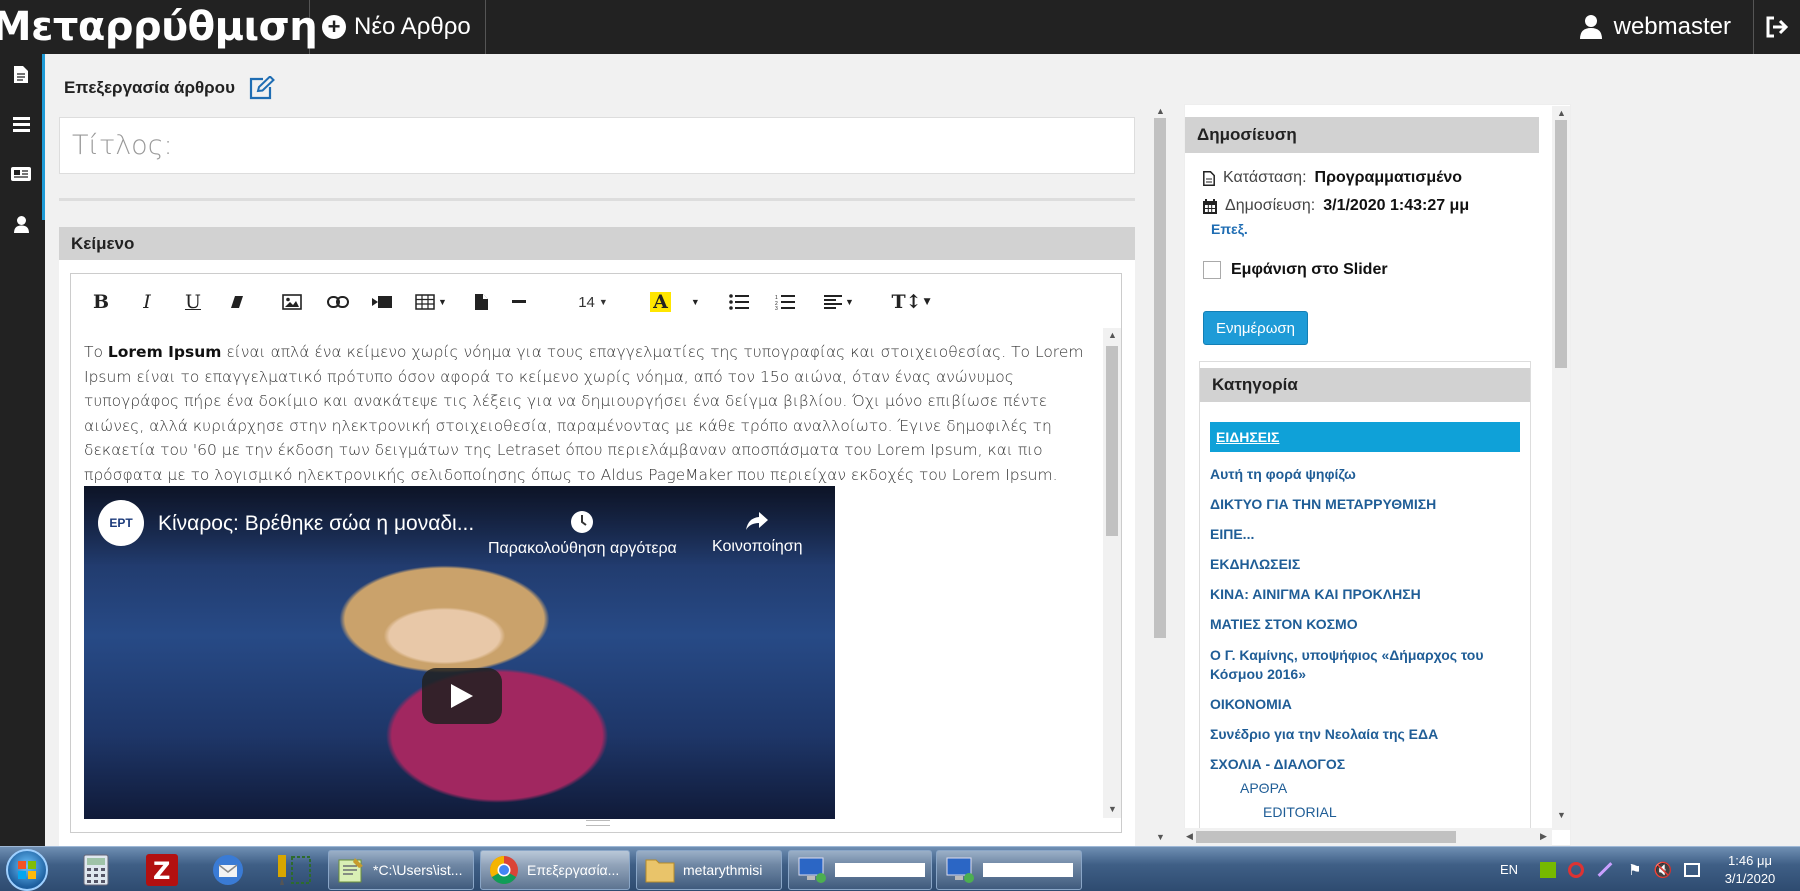  What do you see at coordinates (1656, 27) in the screenshot?
I see `user-menu: webmaster` at bounding box center [1656, 27].